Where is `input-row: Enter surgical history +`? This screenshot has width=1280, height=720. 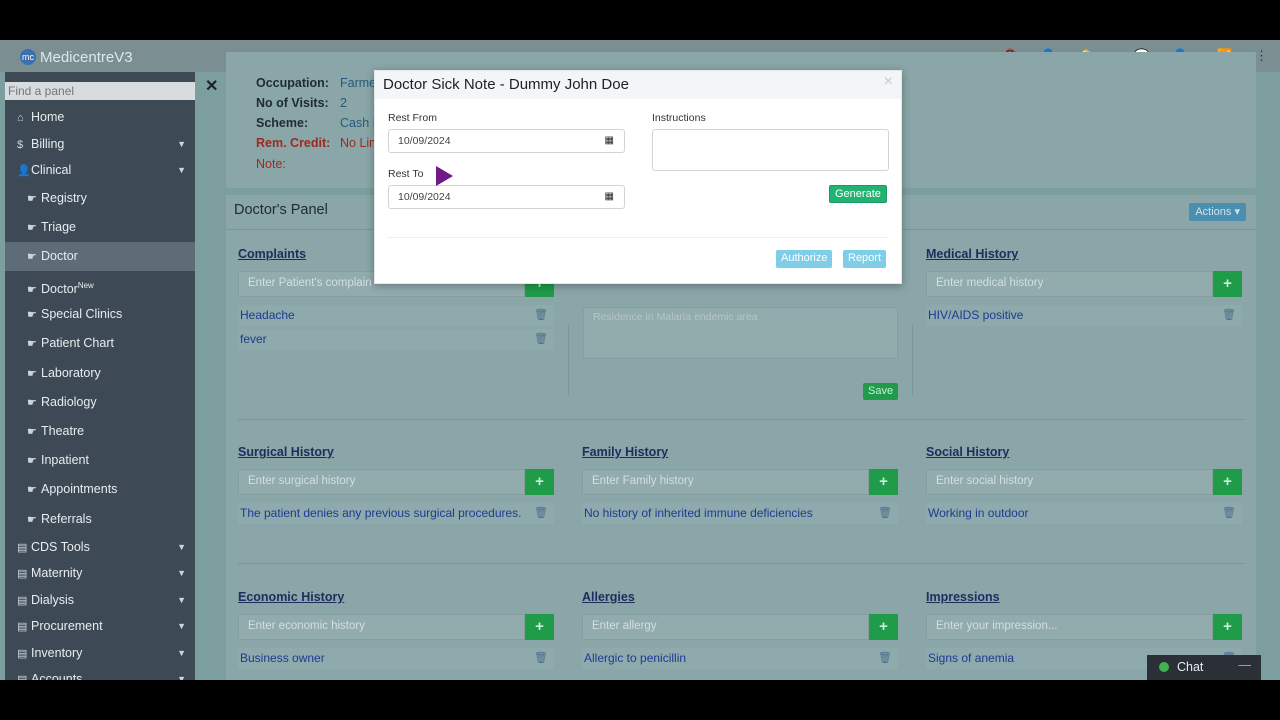
input-row: Enter surgical history + is located at coordinates (396, 482).